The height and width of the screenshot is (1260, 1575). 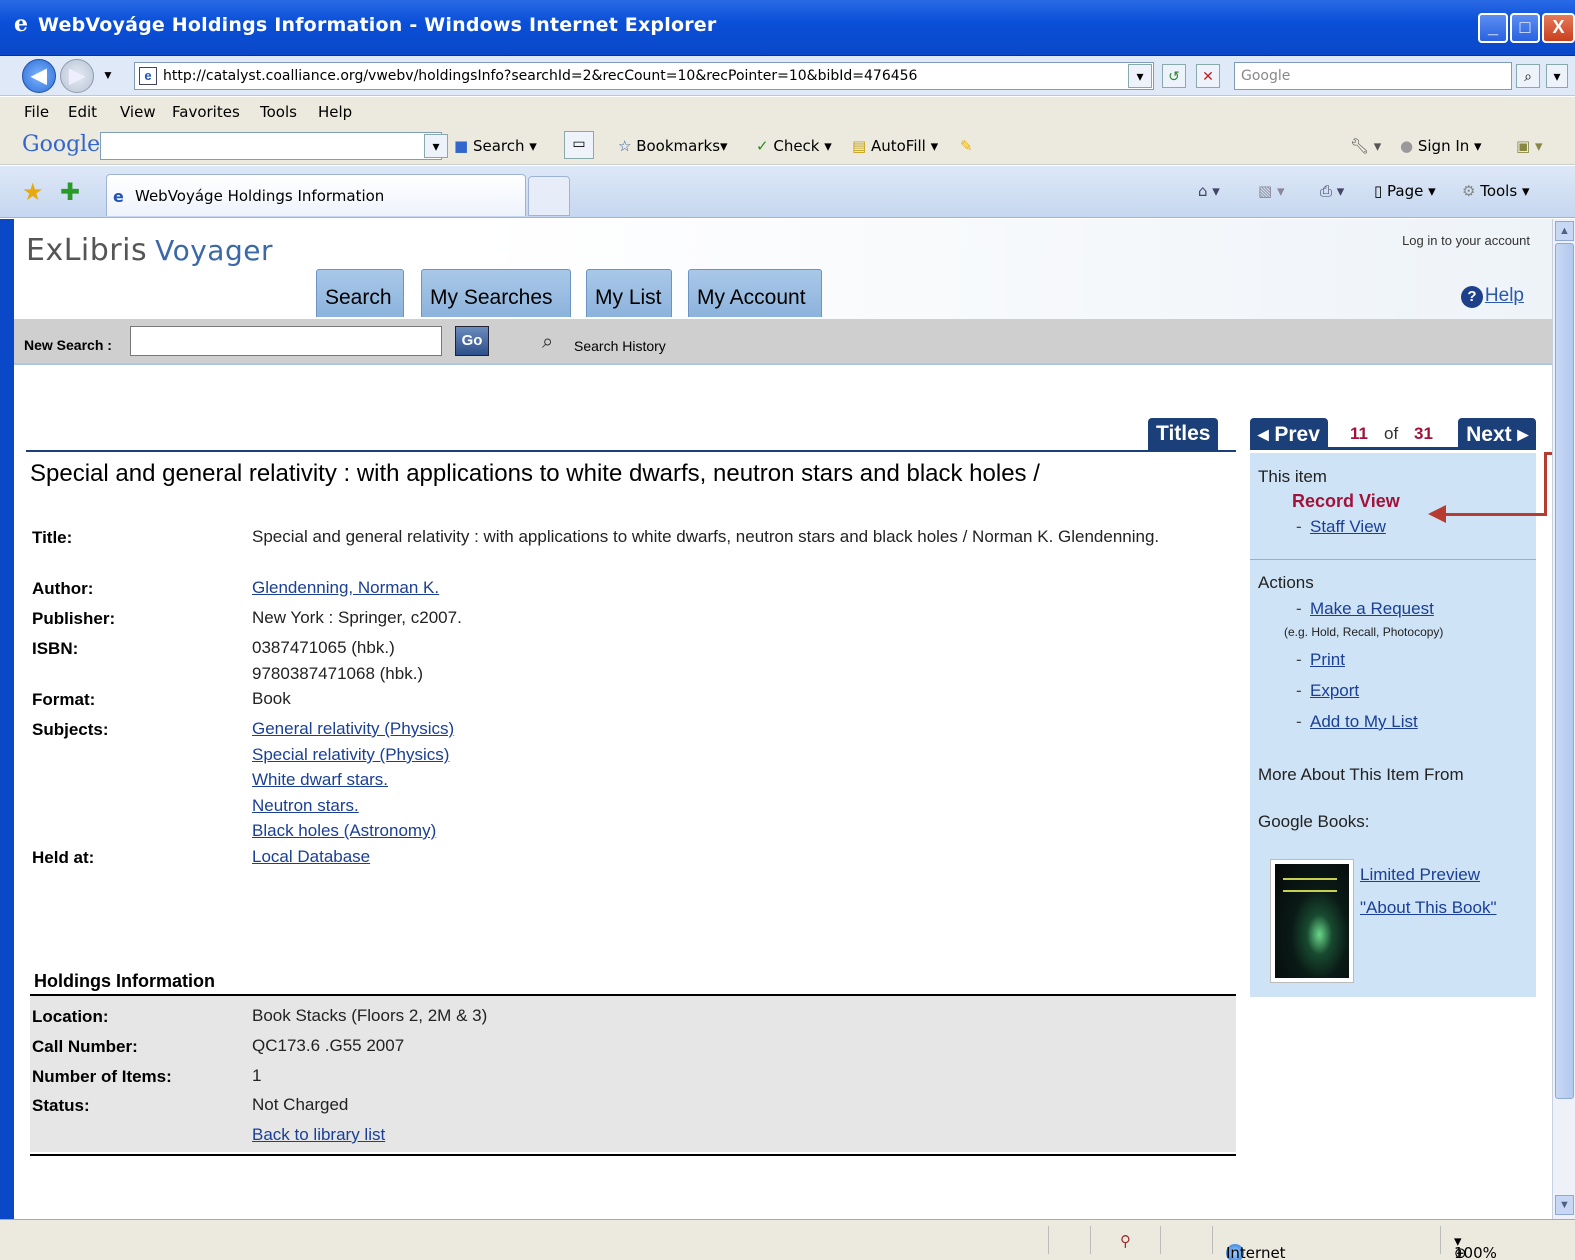 I want to click on new-search-input, so click(x=286, y=341).